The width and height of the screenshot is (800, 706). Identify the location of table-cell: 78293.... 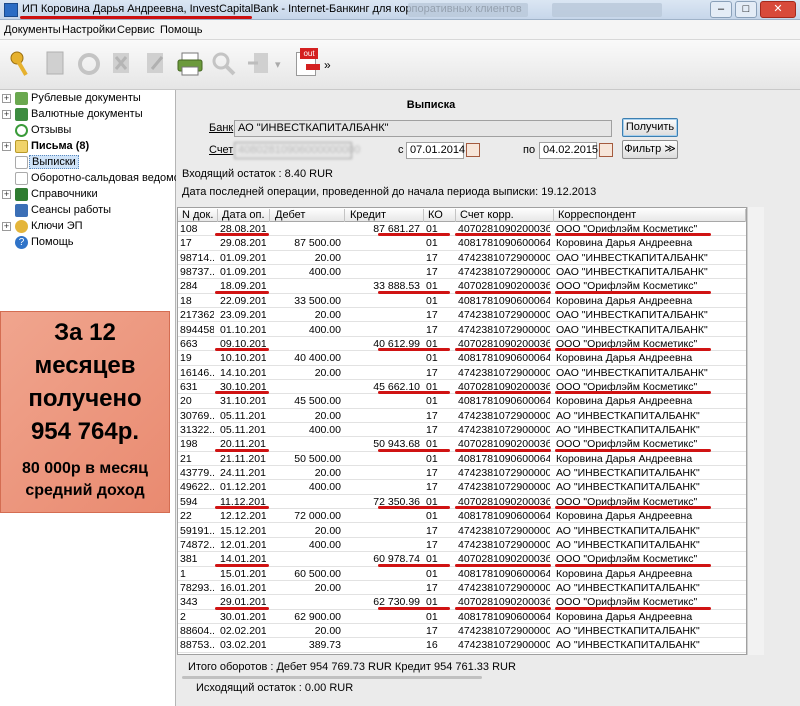
(197, 588).